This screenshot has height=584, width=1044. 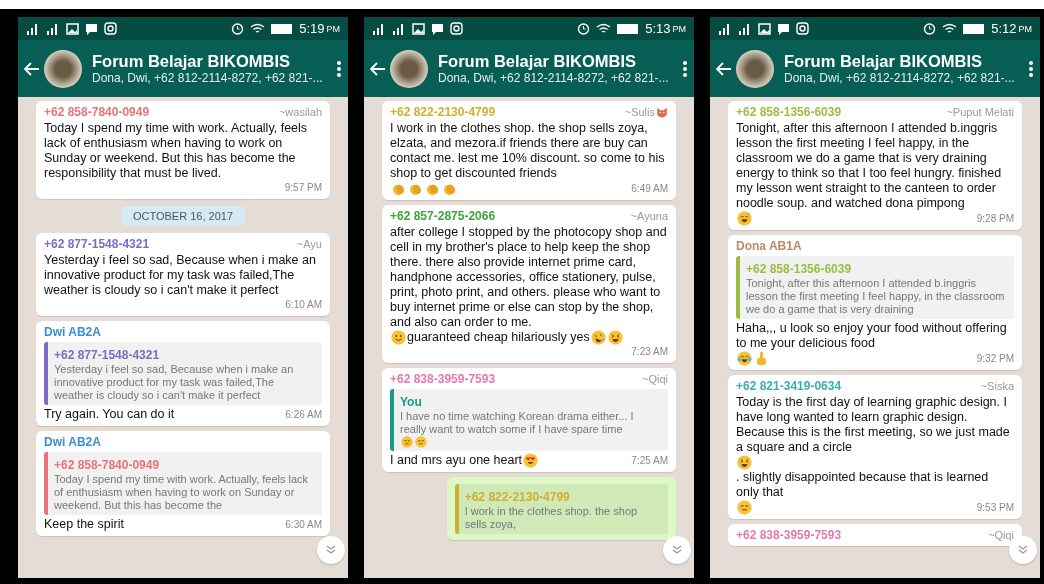 I want to click on sender-name: +62 858-1356-6039, so click(x=789, y=112).